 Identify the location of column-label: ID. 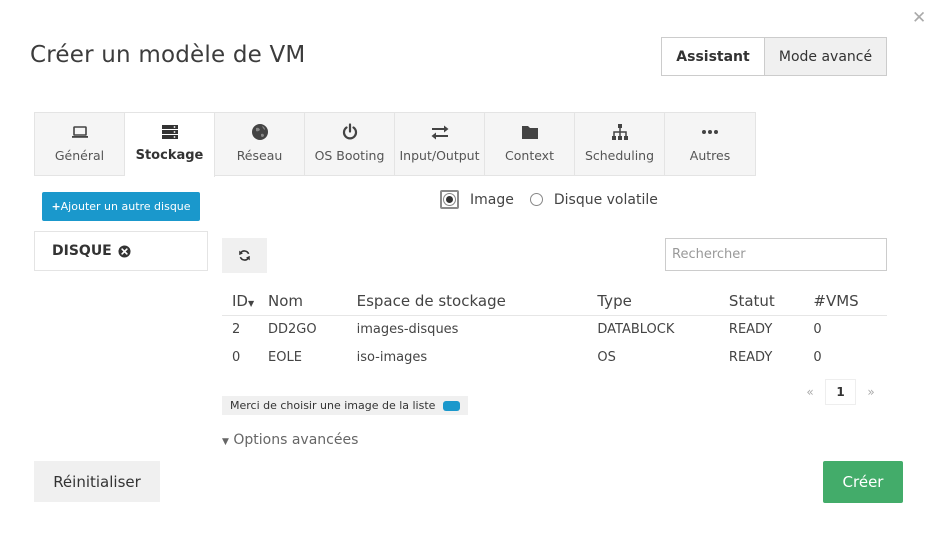
(240, 301).